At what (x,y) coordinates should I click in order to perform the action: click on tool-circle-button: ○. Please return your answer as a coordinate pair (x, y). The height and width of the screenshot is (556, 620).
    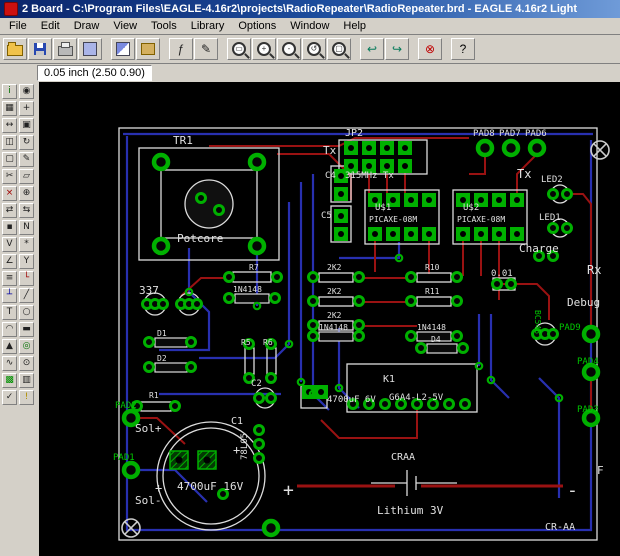
    Looking at the image, I should click on (26, 312).